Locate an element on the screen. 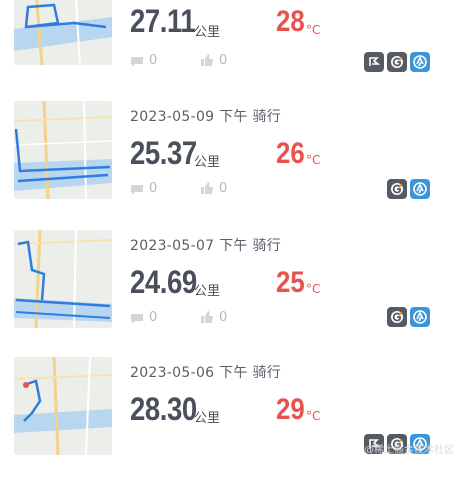 Image resolution: width=460 pixels, height=485 pixels. temperature-value: 25 is located at coordinates (290, 282).